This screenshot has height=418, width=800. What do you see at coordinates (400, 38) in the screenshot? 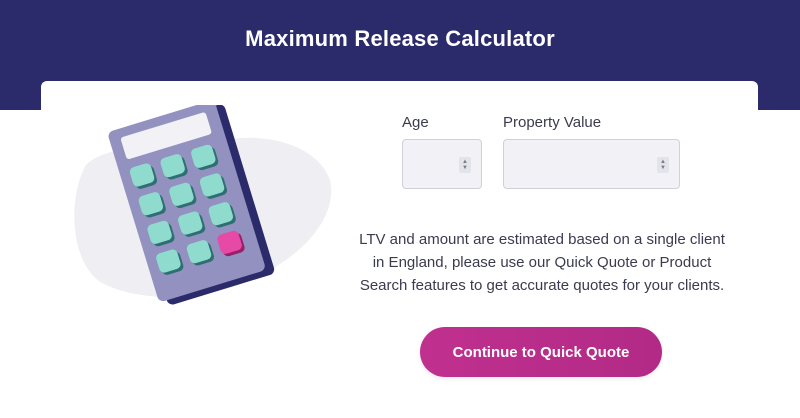
I see `page-title: Maximum Release Calculator` at bounding box center [400, 38].